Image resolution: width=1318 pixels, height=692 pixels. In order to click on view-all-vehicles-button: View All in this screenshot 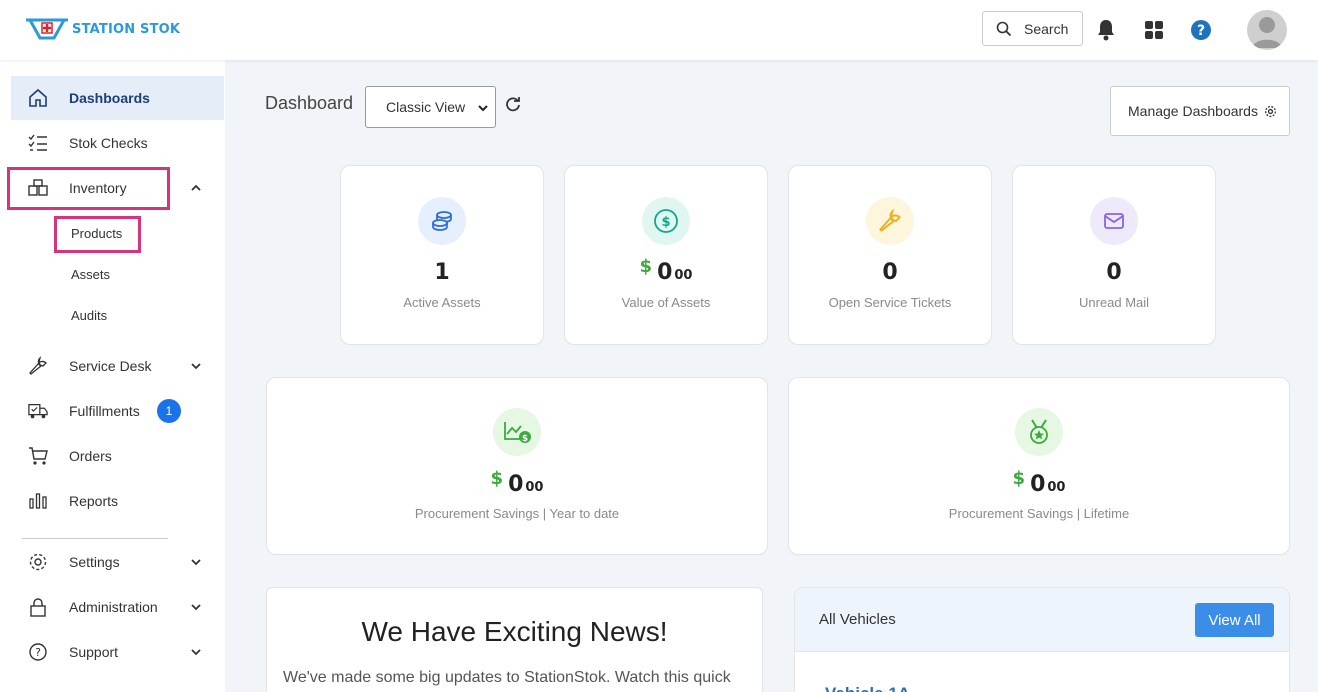, I will do `click(1234, 620)`.